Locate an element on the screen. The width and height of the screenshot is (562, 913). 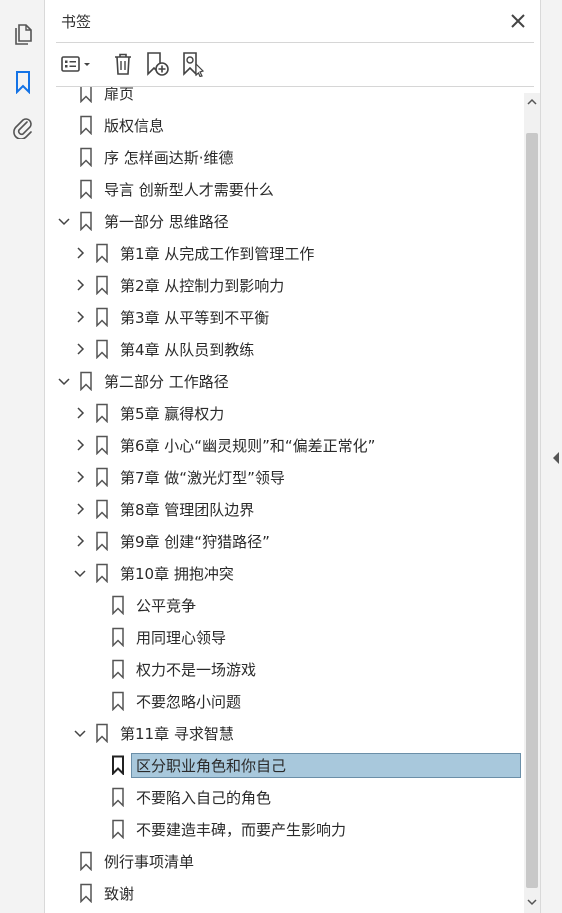
find-bookmark-icon is located at coordinates (193, 64).